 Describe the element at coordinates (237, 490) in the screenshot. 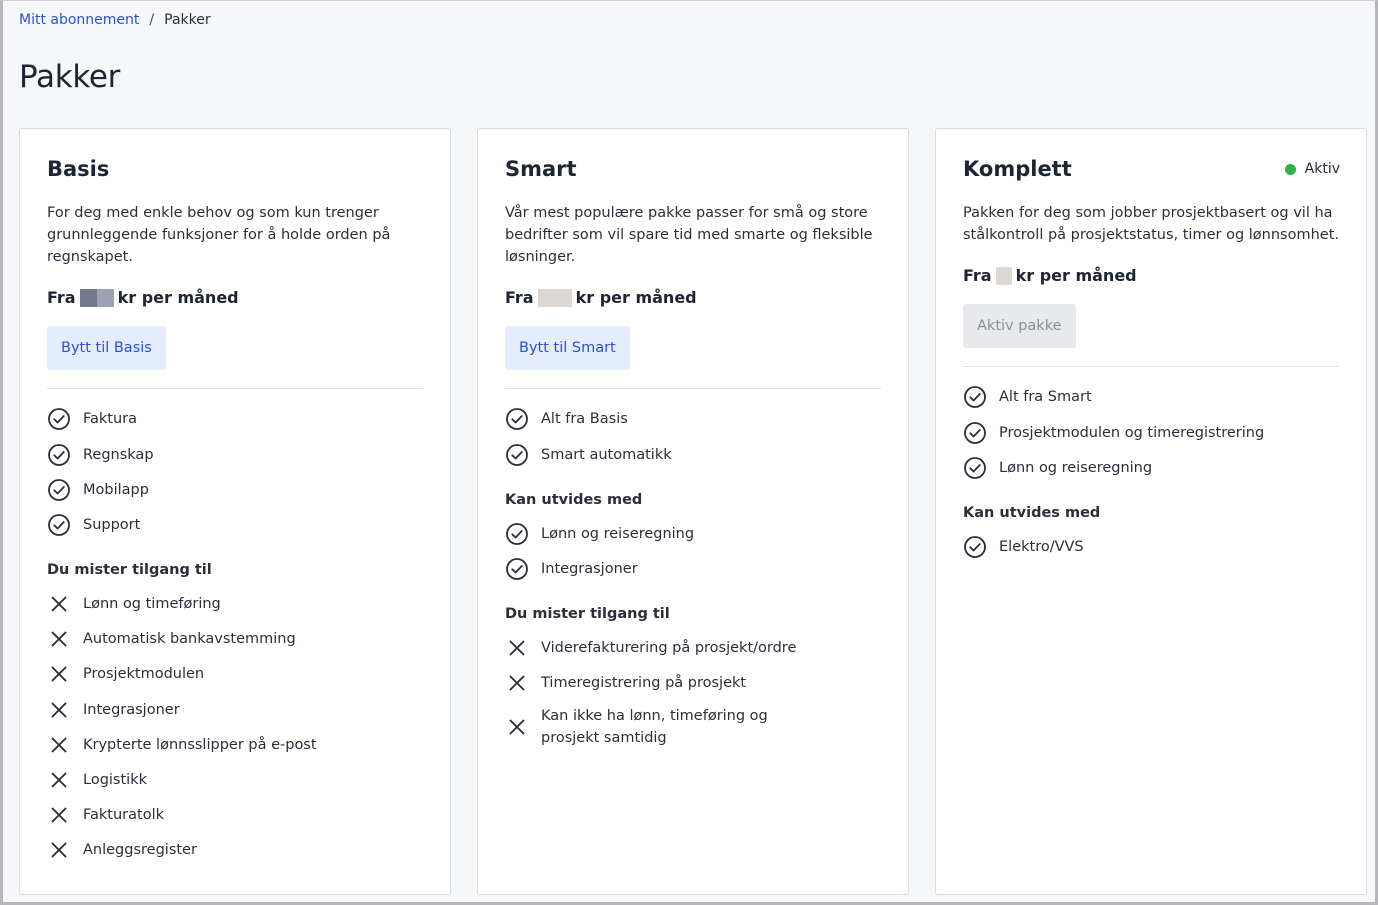

I see `feature-item: Mobilapp` at that location.